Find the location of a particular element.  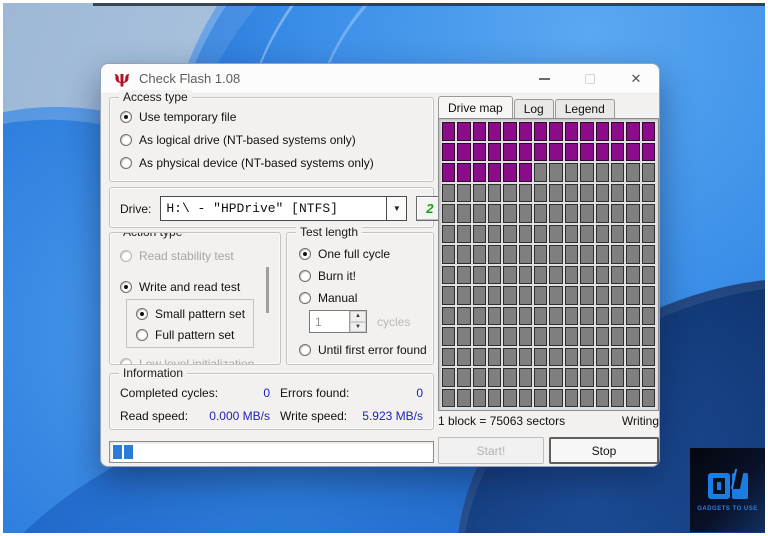

cycles-stepper: 1 ▲ ▼ is located at coordinates (338, 321).